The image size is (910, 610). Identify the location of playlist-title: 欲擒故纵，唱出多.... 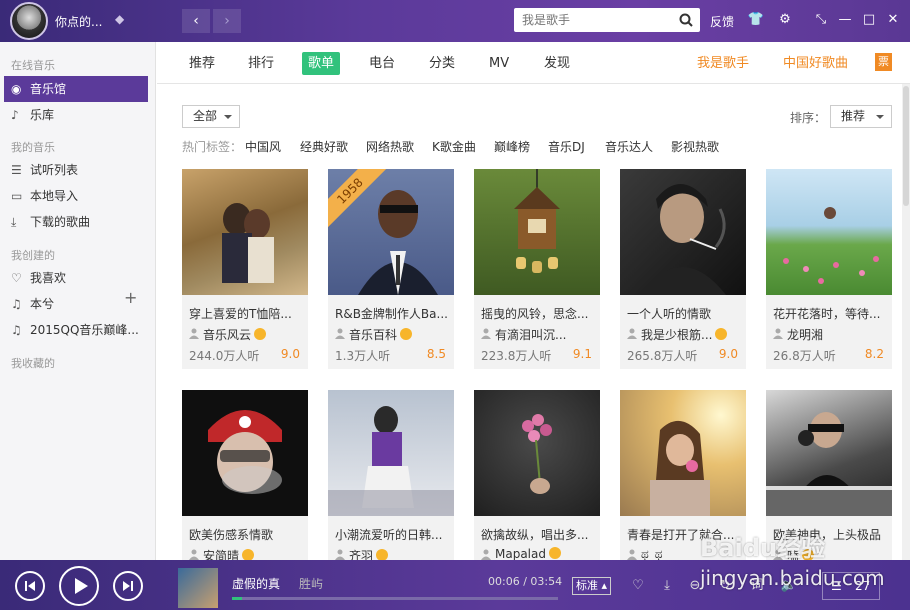
(537, 534).